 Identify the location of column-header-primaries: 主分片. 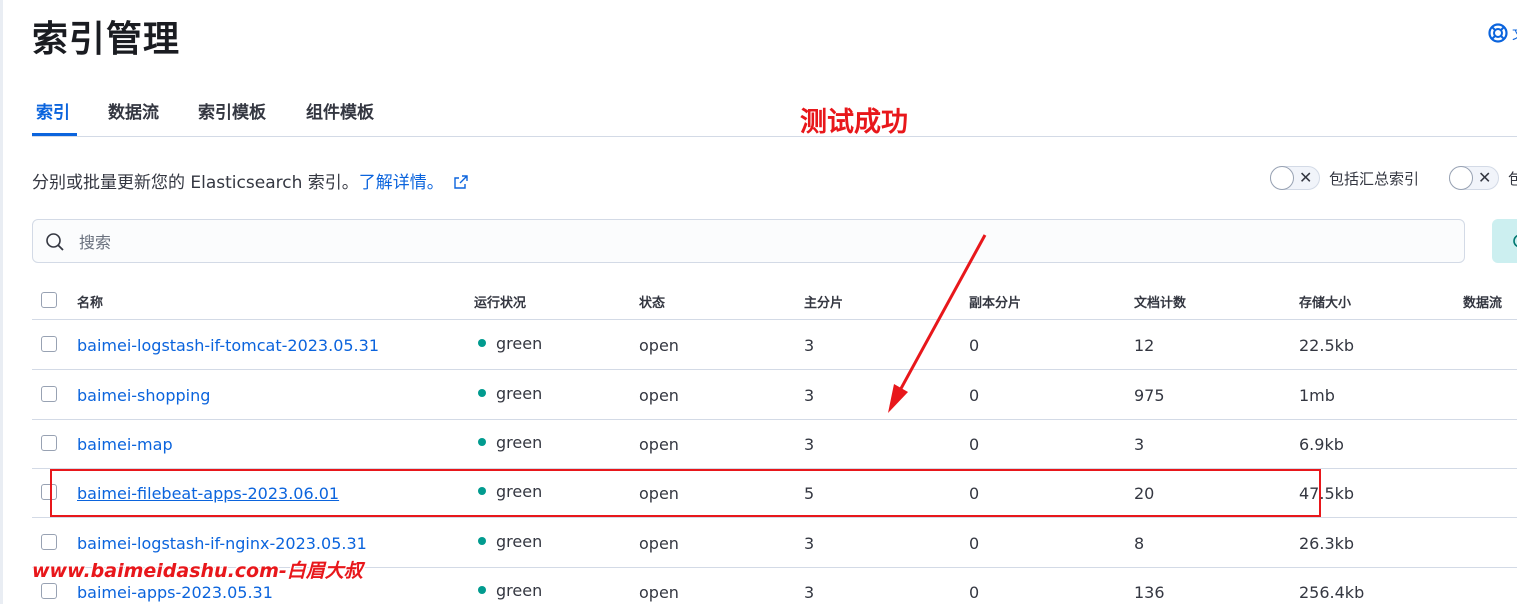
(823, 301).